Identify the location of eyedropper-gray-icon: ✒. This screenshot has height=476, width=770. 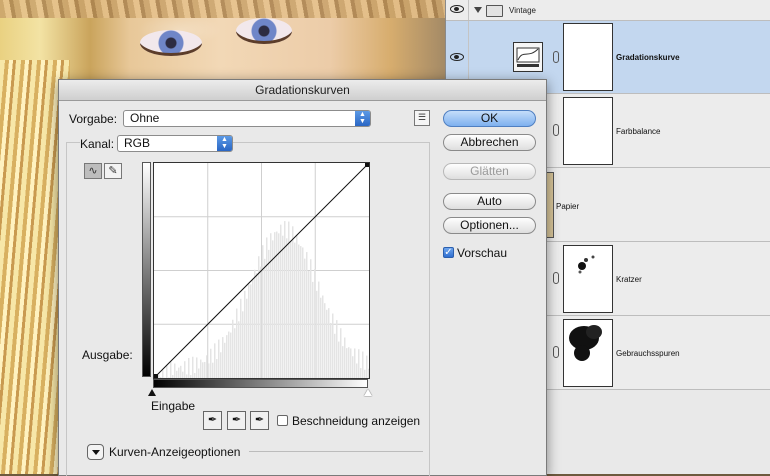
(236, 420).